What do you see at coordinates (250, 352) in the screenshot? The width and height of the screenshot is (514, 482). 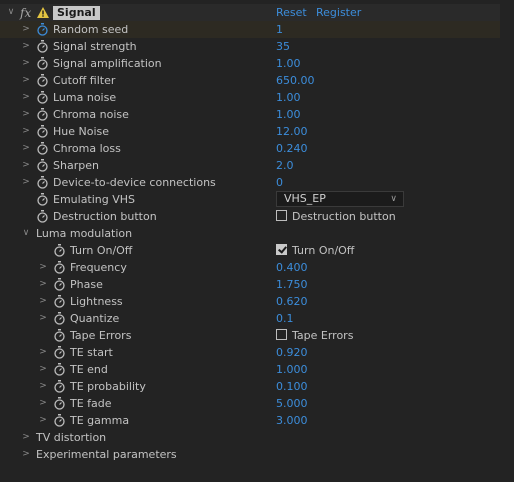 I see `param-row-te-start: > TE start 0.920` at bounding box center [250, 352].